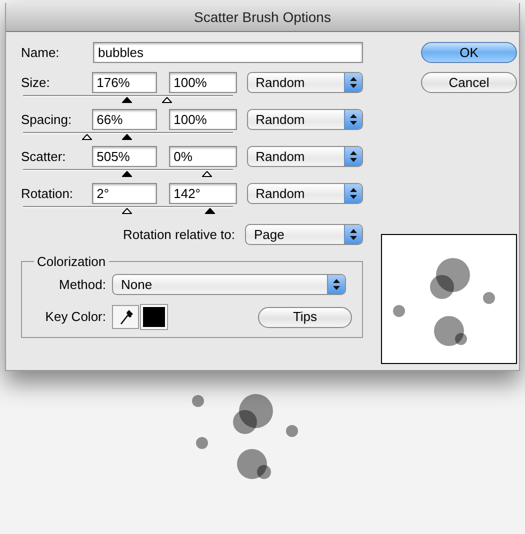 The image size is (525, 534). I want to click on field-label: Scatter:, so click(44, 157).